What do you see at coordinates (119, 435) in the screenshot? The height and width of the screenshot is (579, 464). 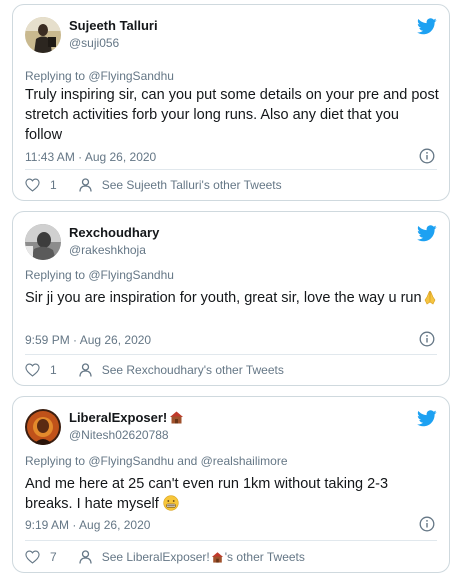 I see `user-handle: @Nitesh02620788` at bounding box center [119, 435].